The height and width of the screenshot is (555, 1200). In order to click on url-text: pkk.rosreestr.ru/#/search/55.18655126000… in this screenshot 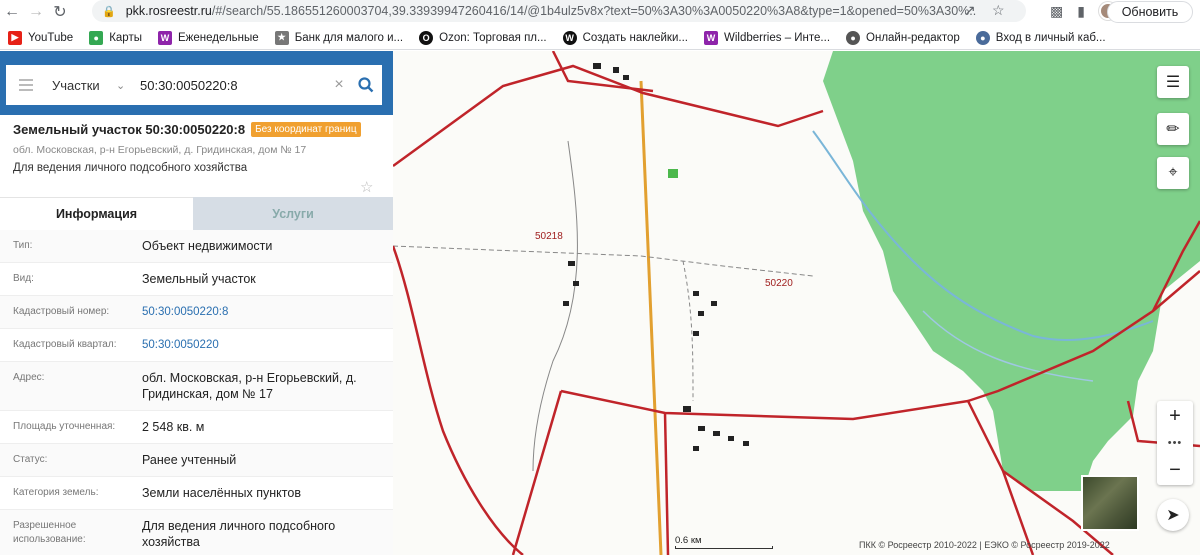, I will do `click(551, 11)`.